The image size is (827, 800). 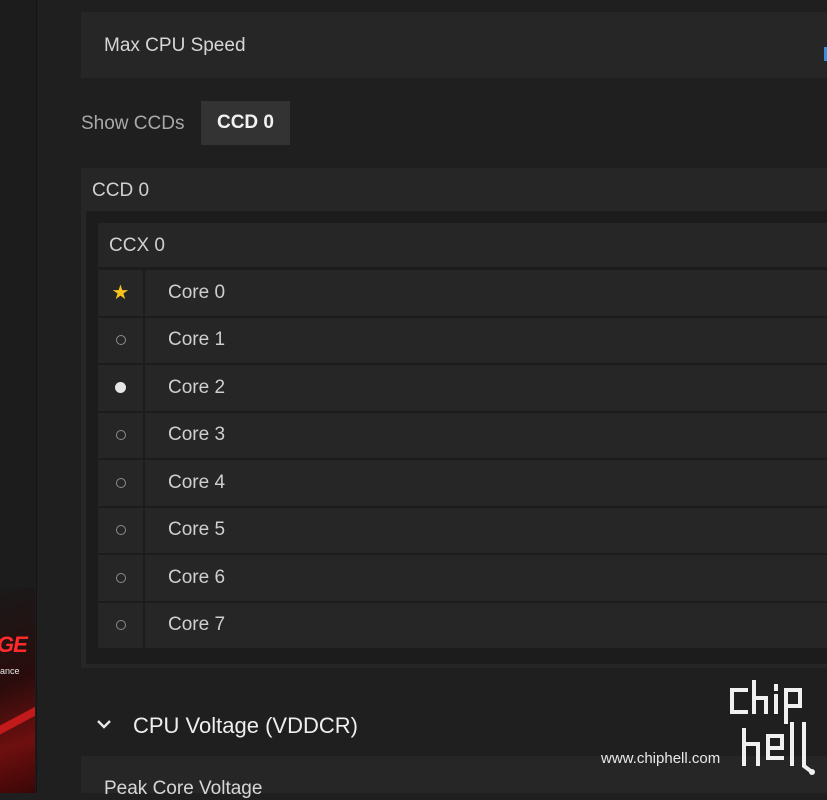 What do you see at coordinates (486, 530) in the screenshot?
I see `core-name-cell: Core 5` at bounding box center [486, 530].